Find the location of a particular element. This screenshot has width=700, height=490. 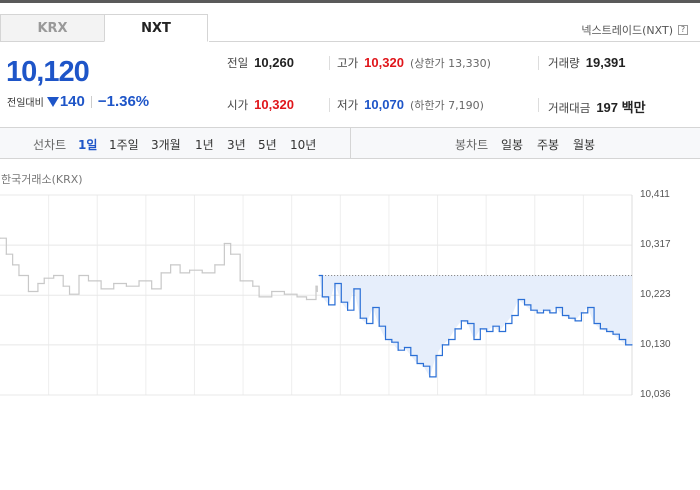

period-3y-button: 3년 is located at coordinates (236, 144).